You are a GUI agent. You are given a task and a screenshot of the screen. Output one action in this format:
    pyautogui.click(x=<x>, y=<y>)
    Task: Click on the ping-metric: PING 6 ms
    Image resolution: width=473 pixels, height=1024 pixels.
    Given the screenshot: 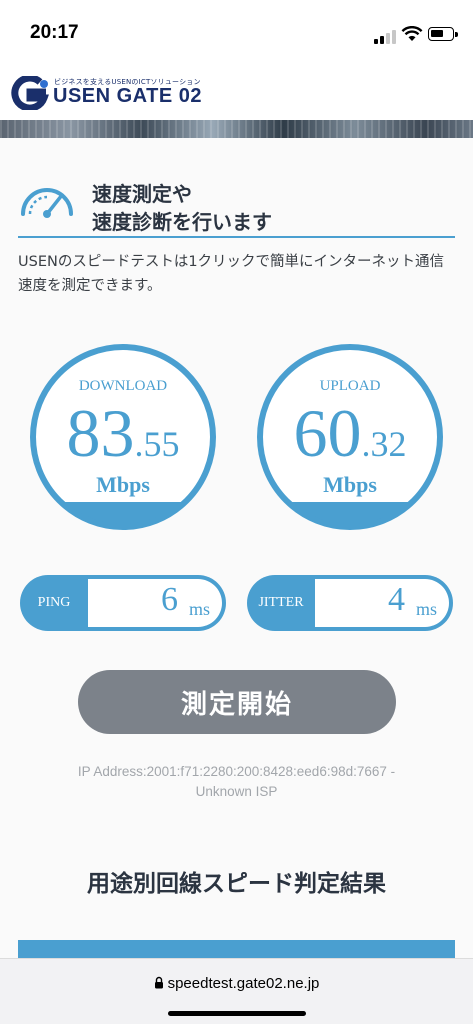 What is the action you would take?
    pyautogui.click(x=123, y=603)
    